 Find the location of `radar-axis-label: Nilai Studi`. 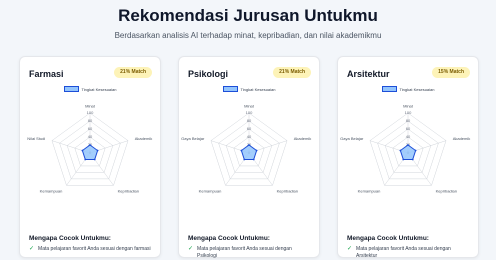

radar-axis-label: Nilai Studi is located at coordinates (36, 138).